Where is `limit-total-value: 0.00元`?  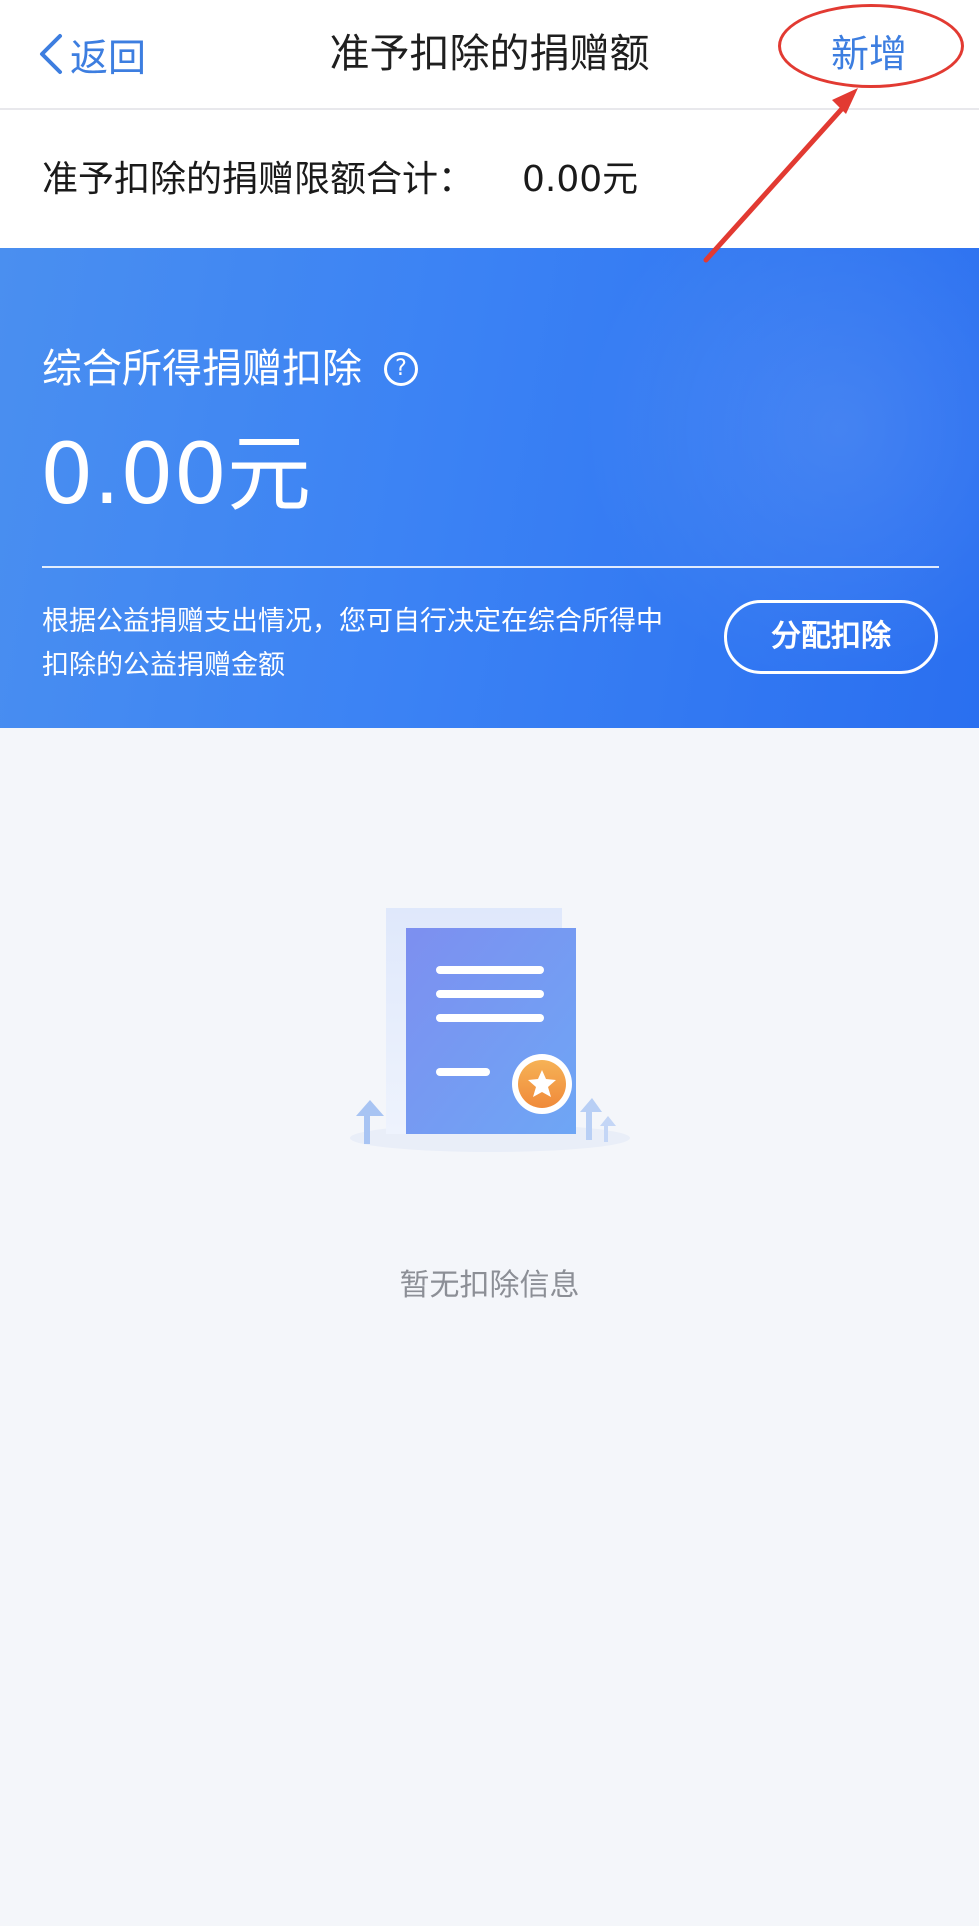
limit-total-value: 0.00元 is located at coordinates (580, 179).